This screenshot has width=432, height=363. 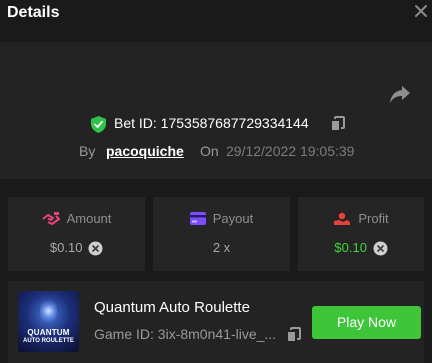 I want to click on profit-value: $0.10, so click(x=350, y=247).